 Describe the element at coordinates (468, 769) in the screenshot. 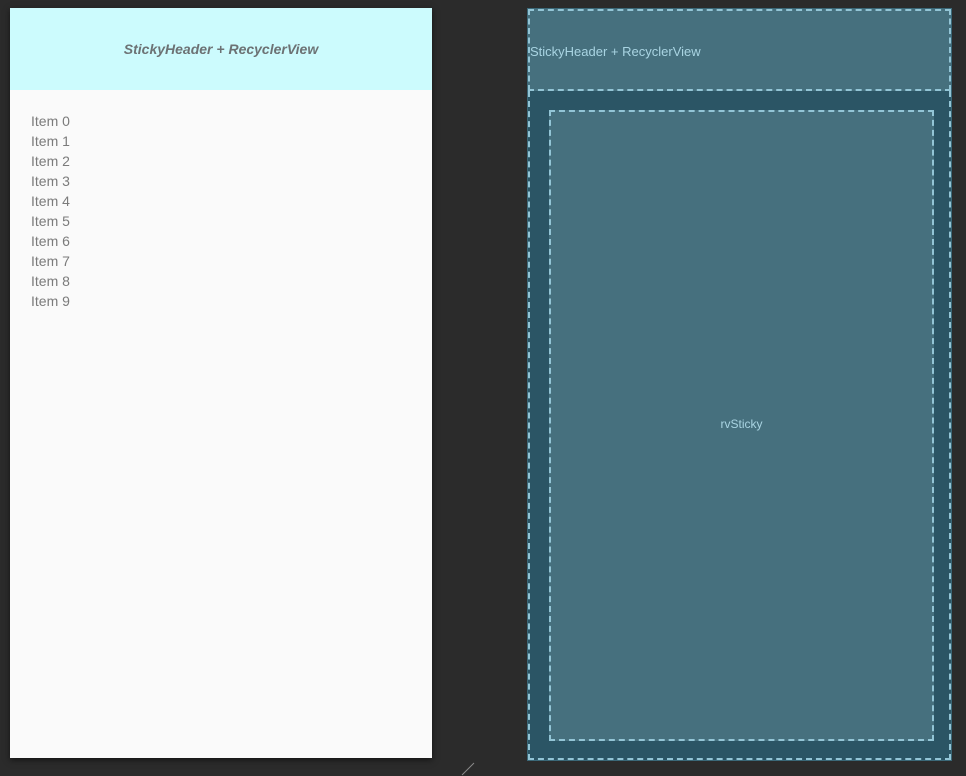

I see `resize-handle-icon` at that location.